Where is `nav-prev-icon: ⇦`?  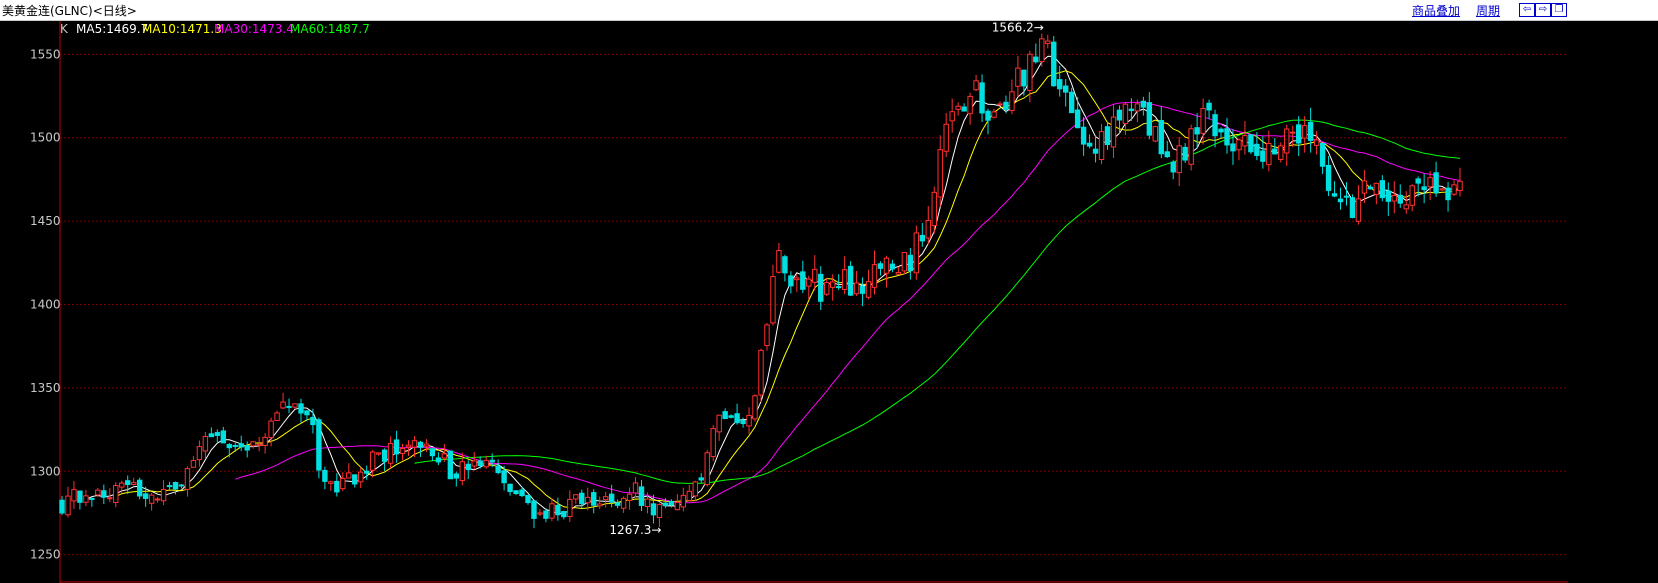
nav-prev-icon: ⇦ is located at coordinates (1527, 10).